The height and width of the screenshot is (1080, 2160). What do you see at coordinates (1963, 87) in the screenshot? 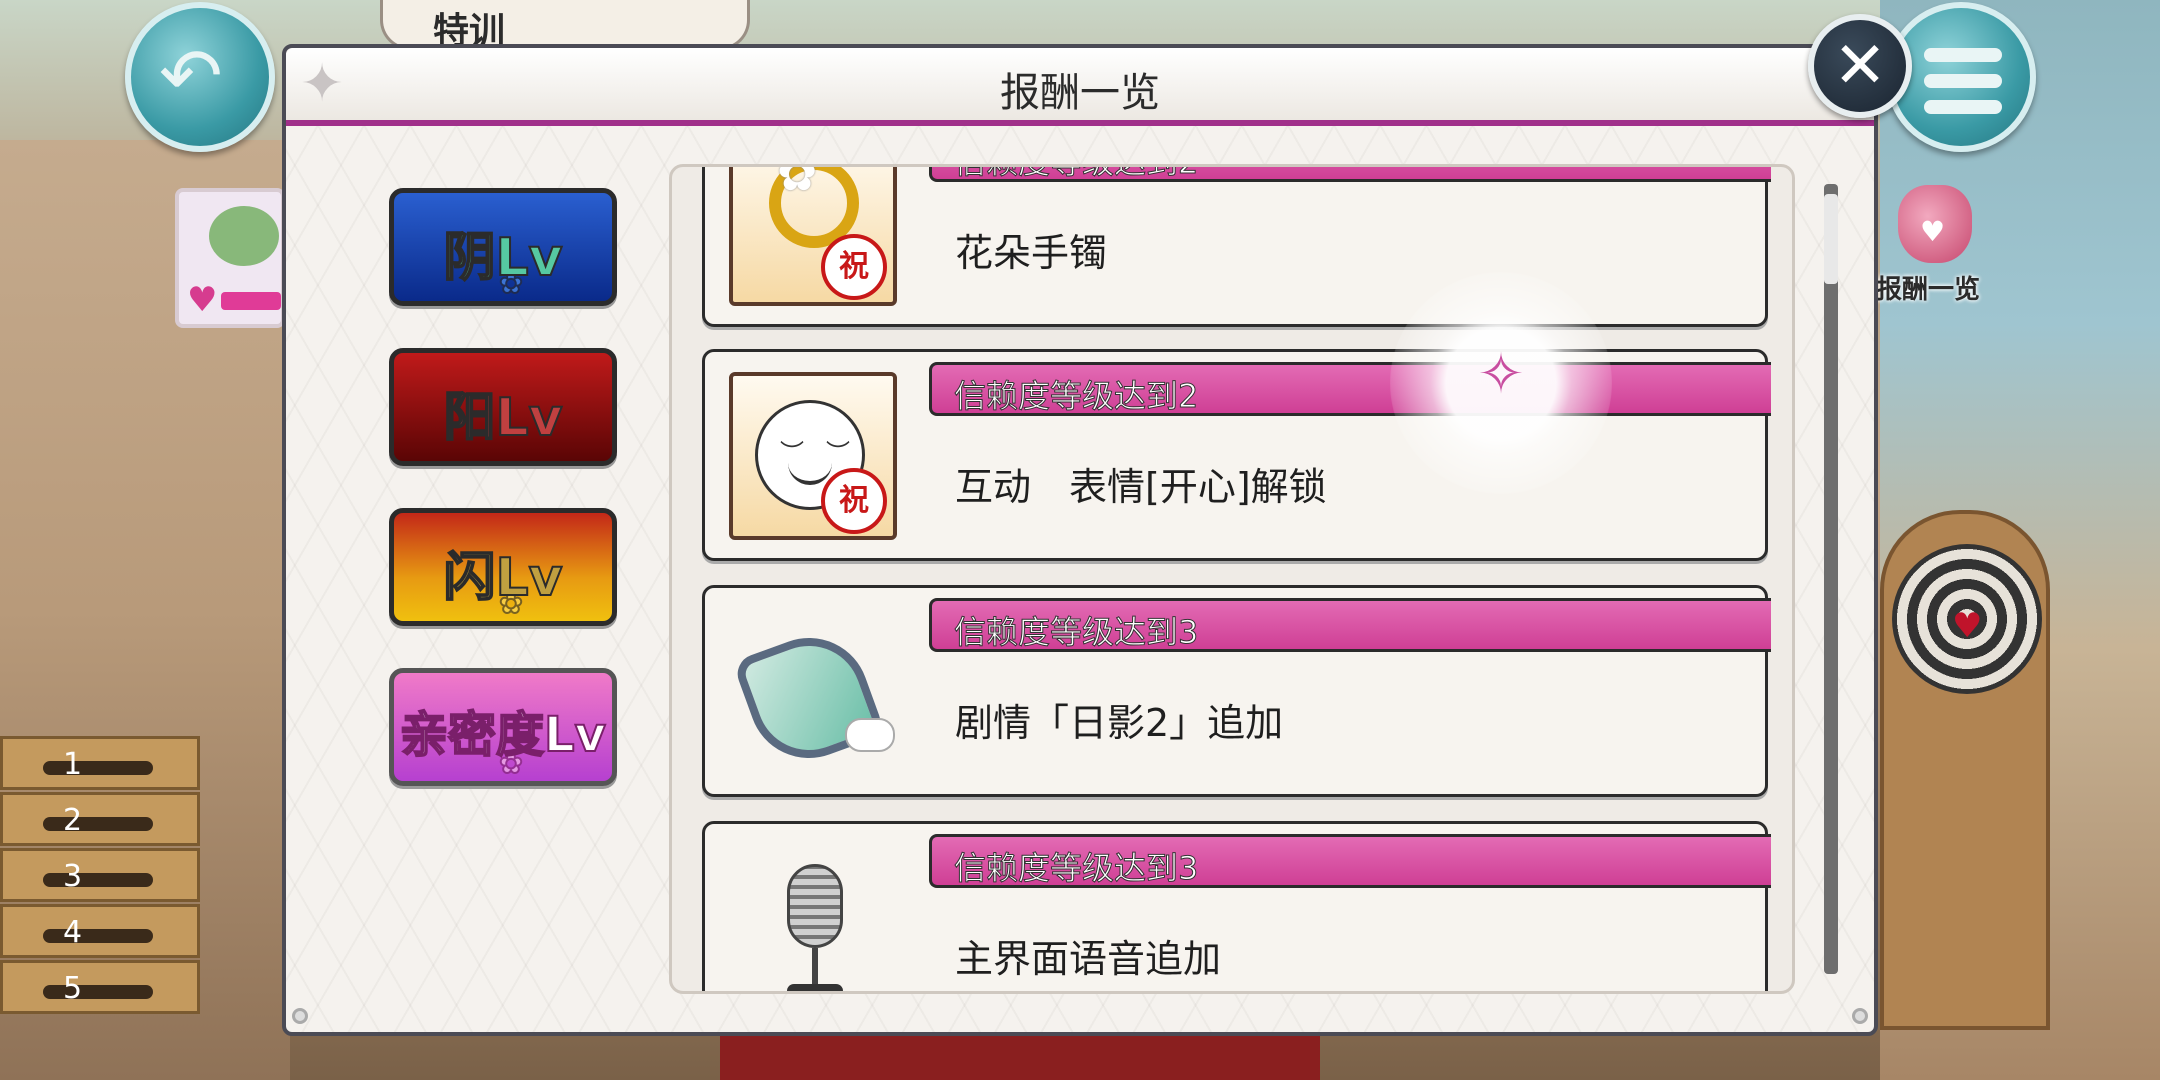
I see `hamburger-menu-icon` at bounding box center [1963, 87].